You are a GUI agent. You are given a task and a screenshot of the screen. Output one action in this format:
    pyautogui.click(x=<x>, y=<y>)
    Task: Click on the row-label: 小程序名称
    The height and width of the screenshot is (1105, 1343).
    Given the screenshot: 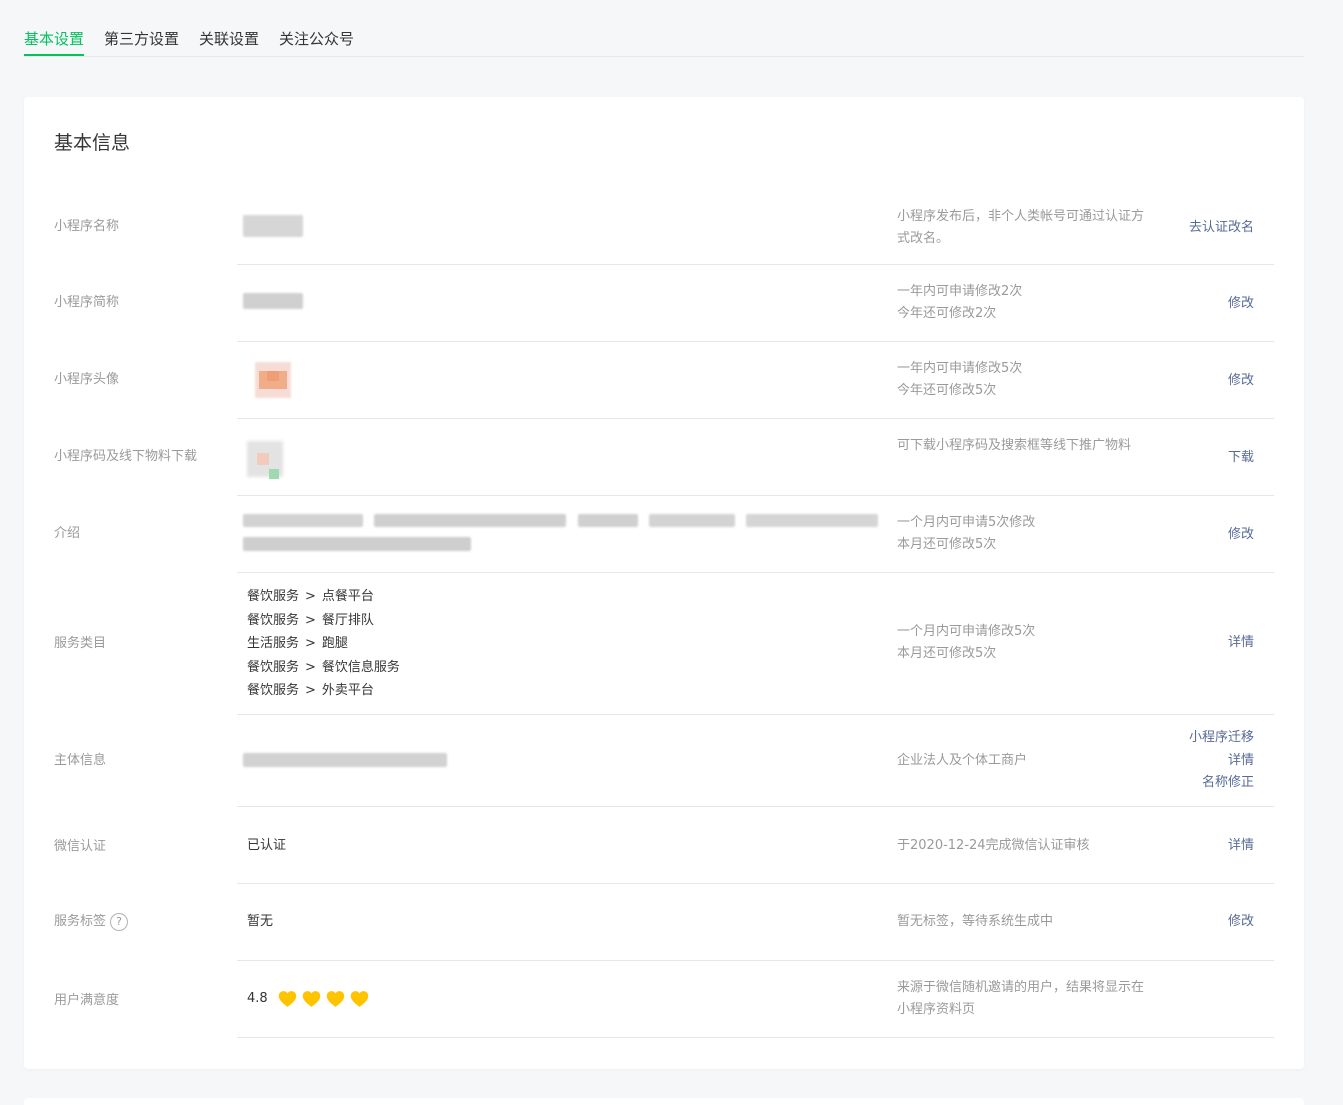 What is the action you would take?
    pyautogui.click(x=87, y=226)
    